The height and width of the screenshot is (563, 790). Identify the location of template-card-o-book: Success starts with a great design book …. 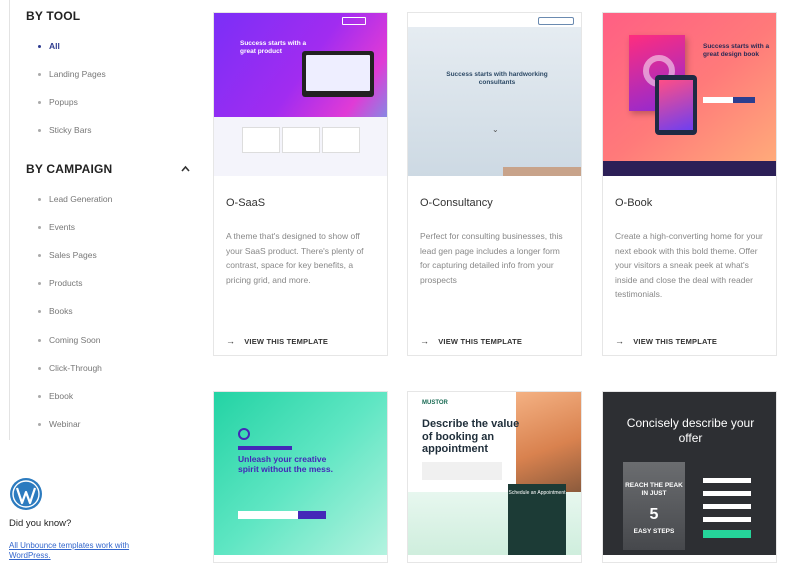
(689, 184).